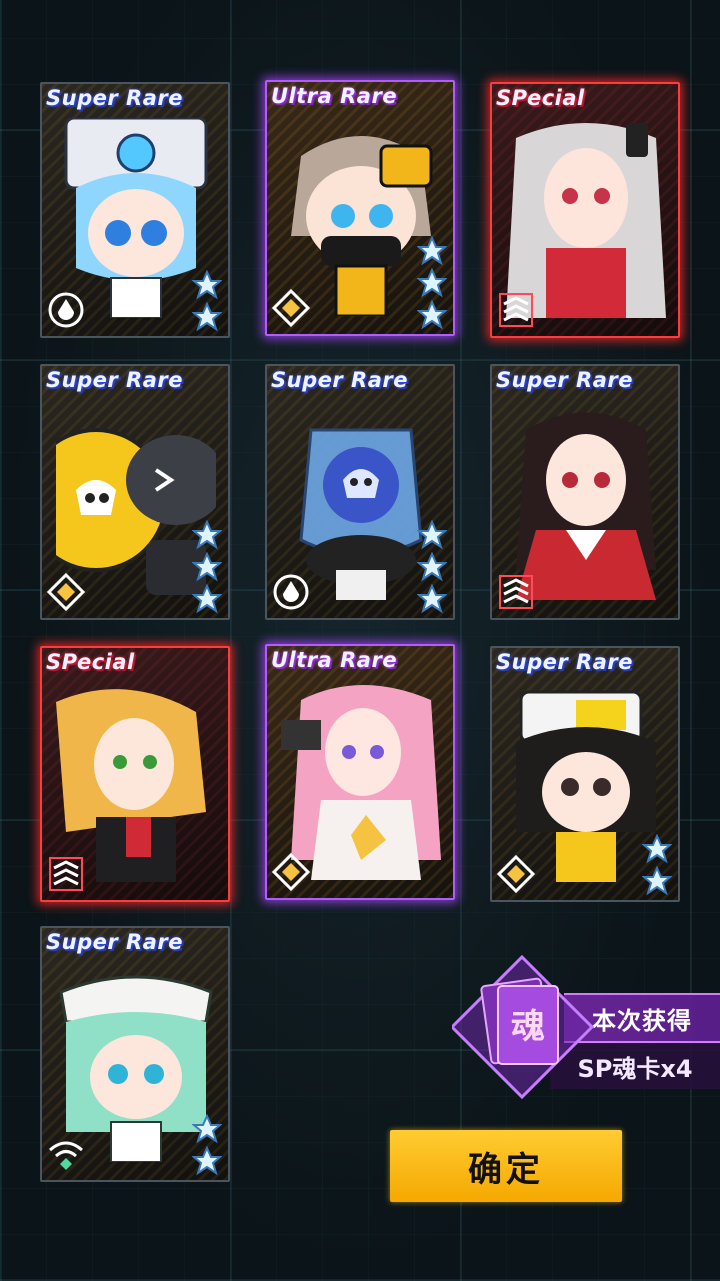  I want to click on soul-card-icon: 魂, so click(523, 1027).